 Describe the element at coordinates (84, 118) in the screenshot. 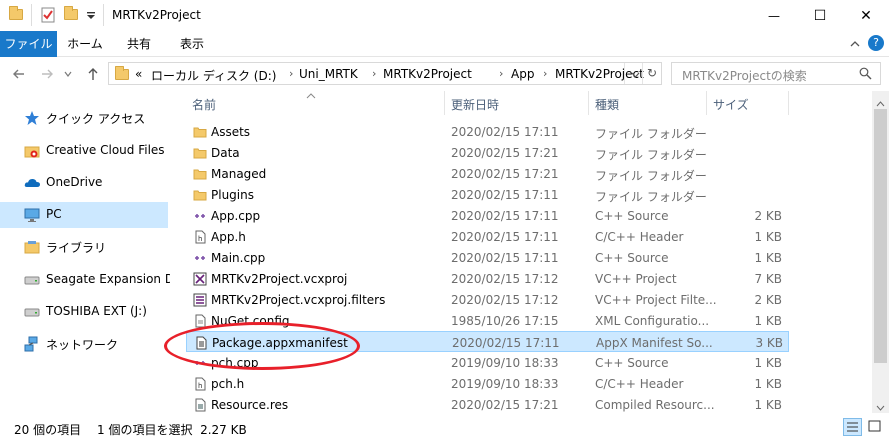

I see `nav-item-quick-access: クイック アクセス` at that location.